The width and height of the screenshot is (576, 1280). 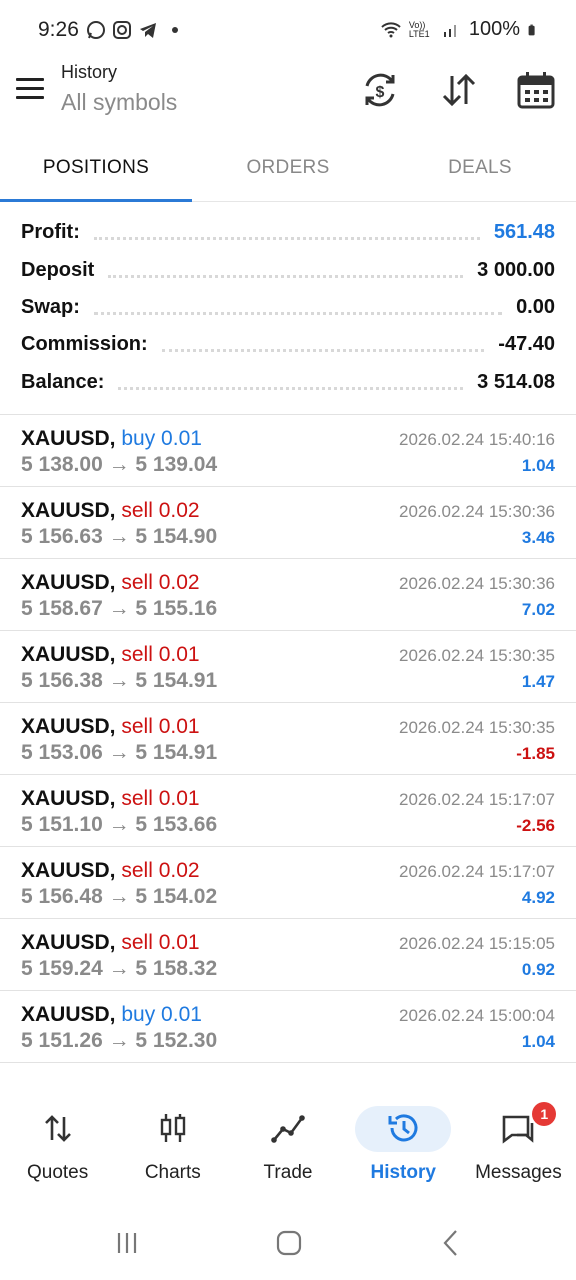 I want to click on summary-row-deposit: Deposit 3 000.00, so click(x=288, y=269).